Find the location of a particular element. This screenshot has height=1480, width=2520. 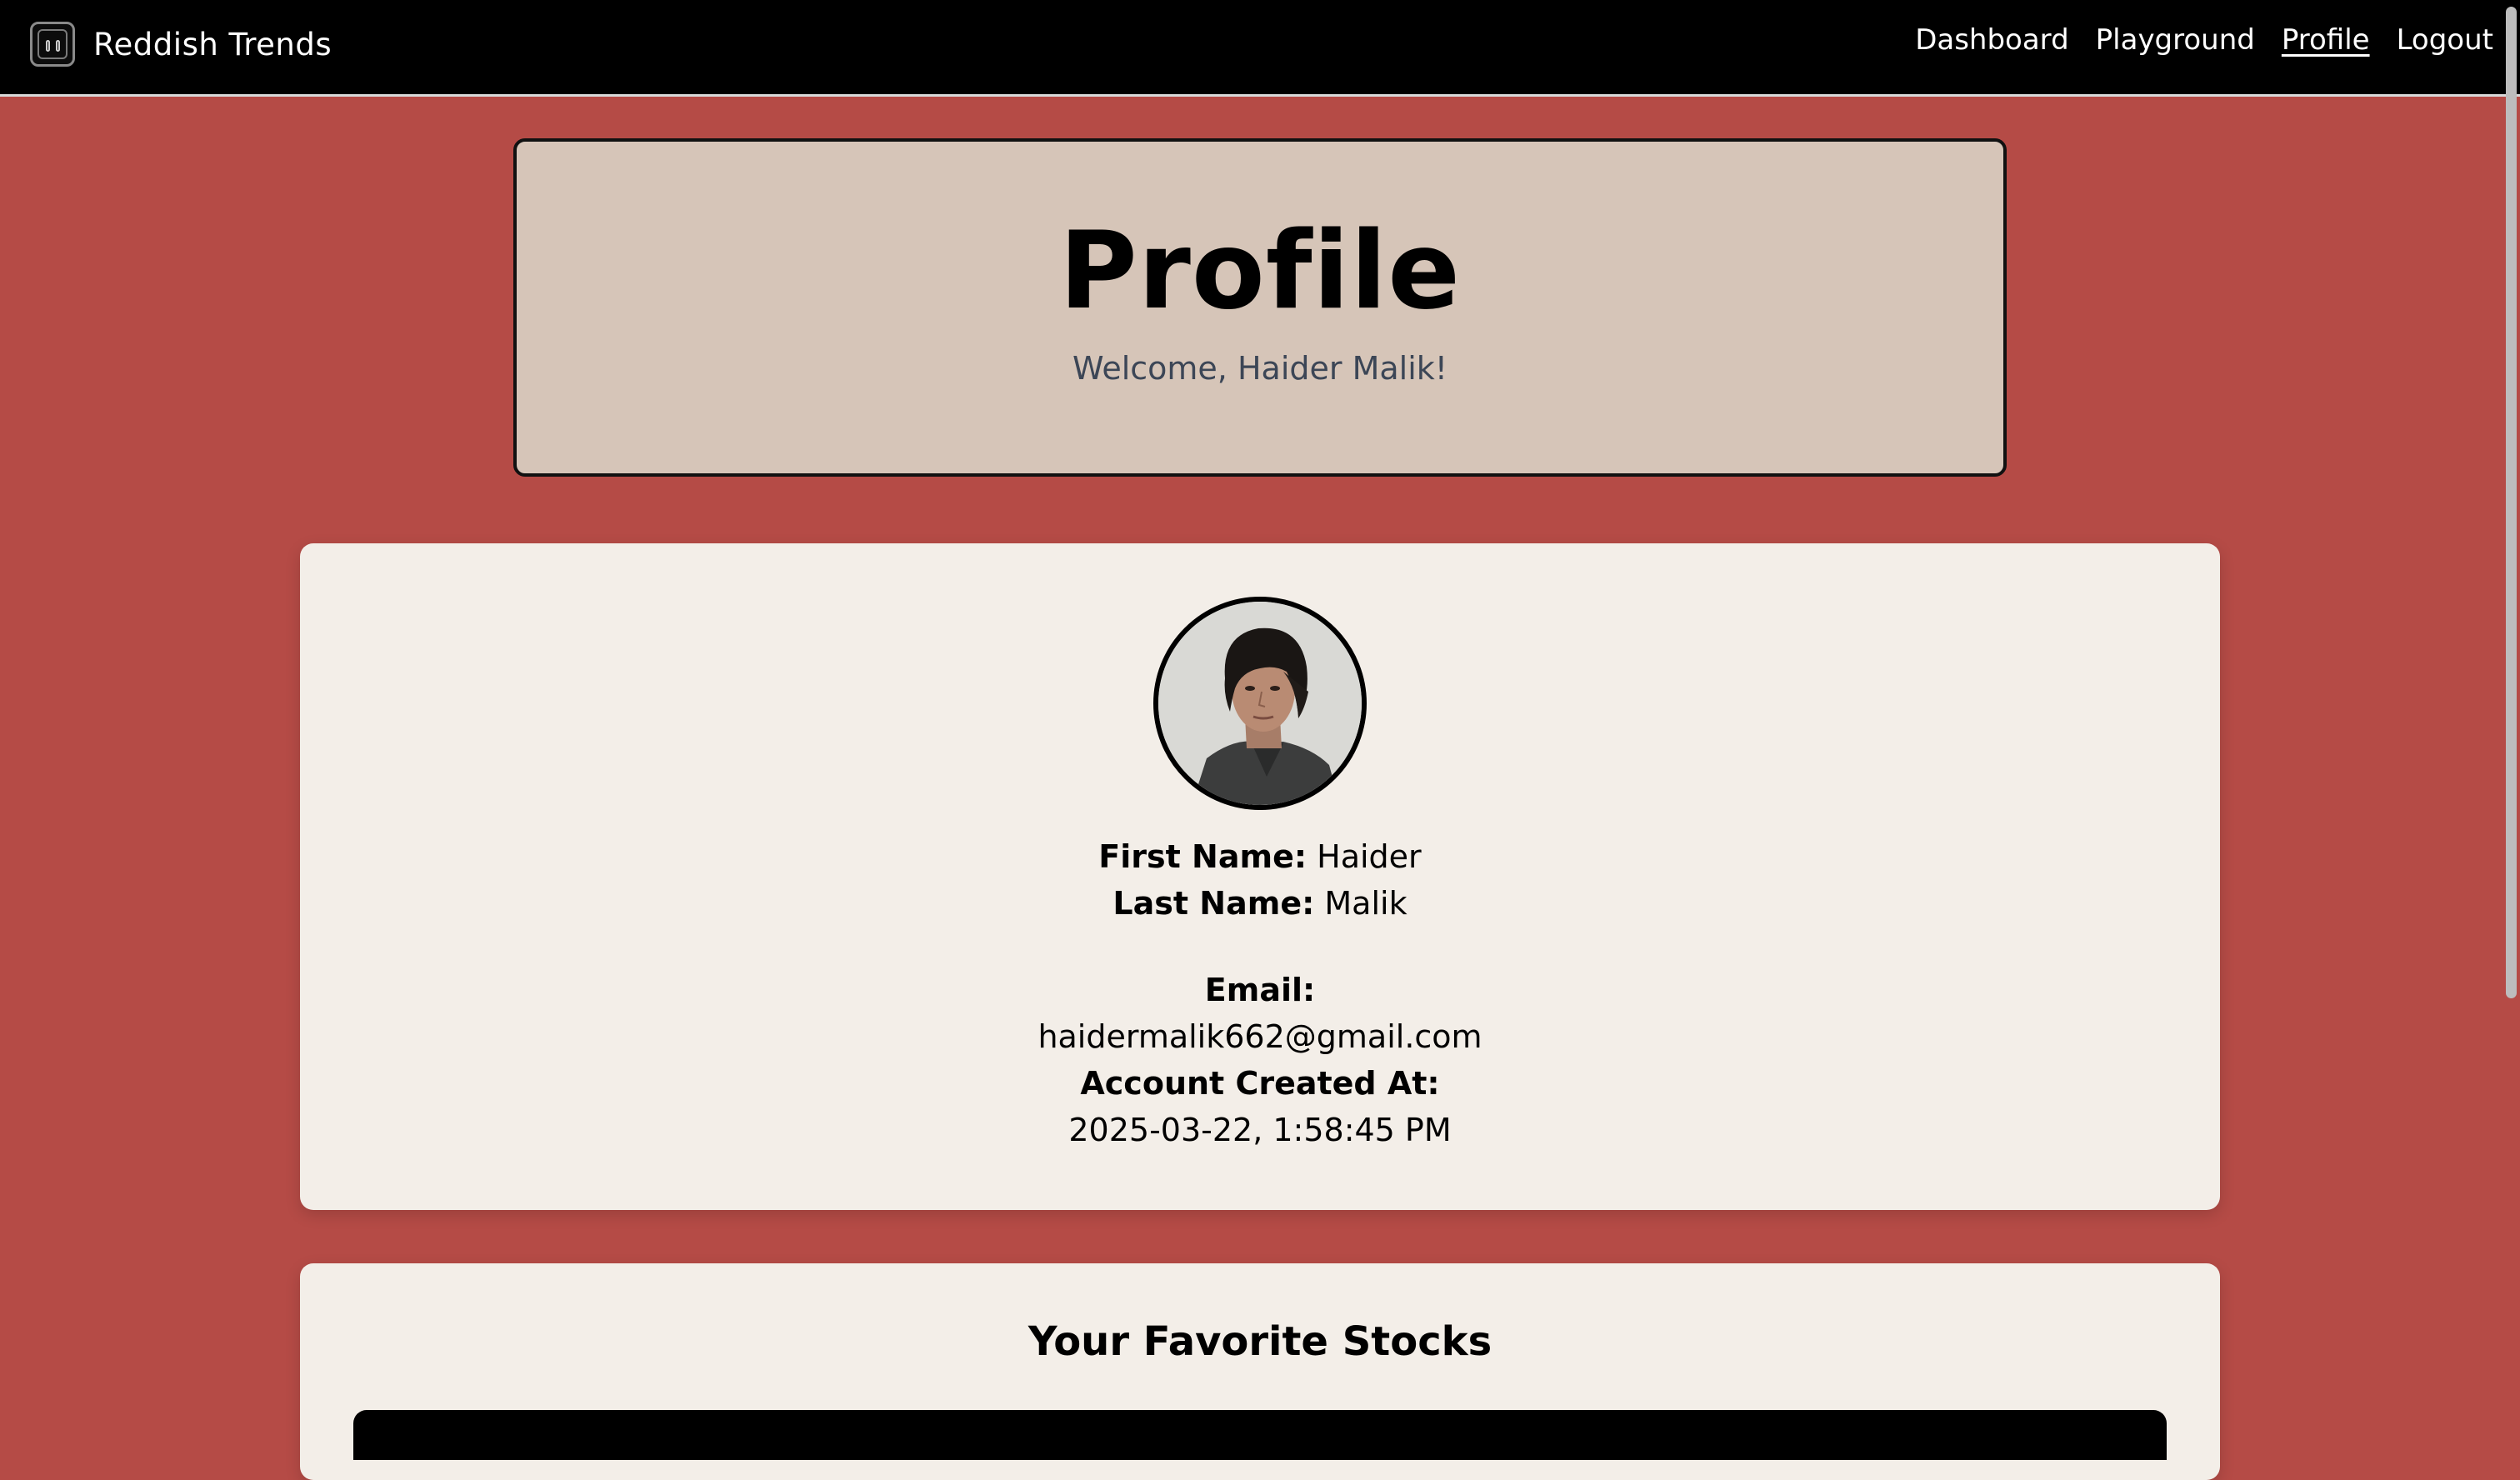

created-at-value: 2025-03-22, 1:58:45 PM is located at coordinates (1260, 1130).